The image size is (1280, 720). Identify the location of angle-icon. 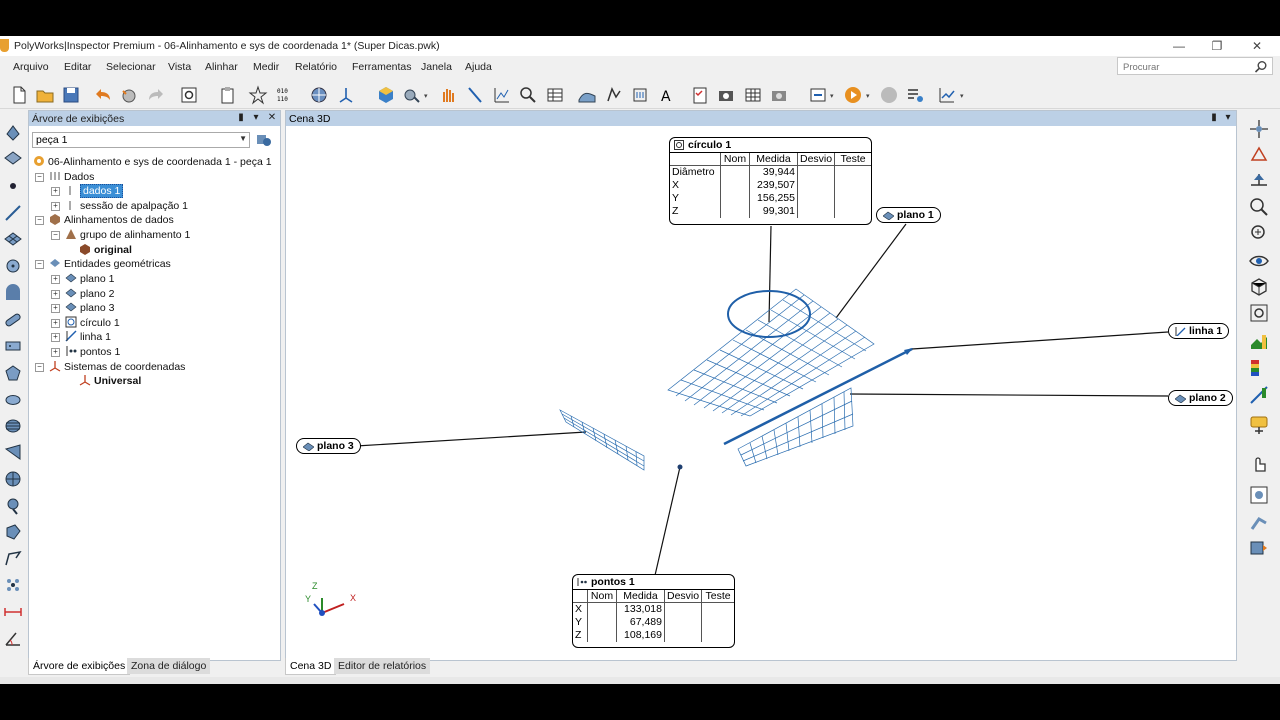
(13, 638).